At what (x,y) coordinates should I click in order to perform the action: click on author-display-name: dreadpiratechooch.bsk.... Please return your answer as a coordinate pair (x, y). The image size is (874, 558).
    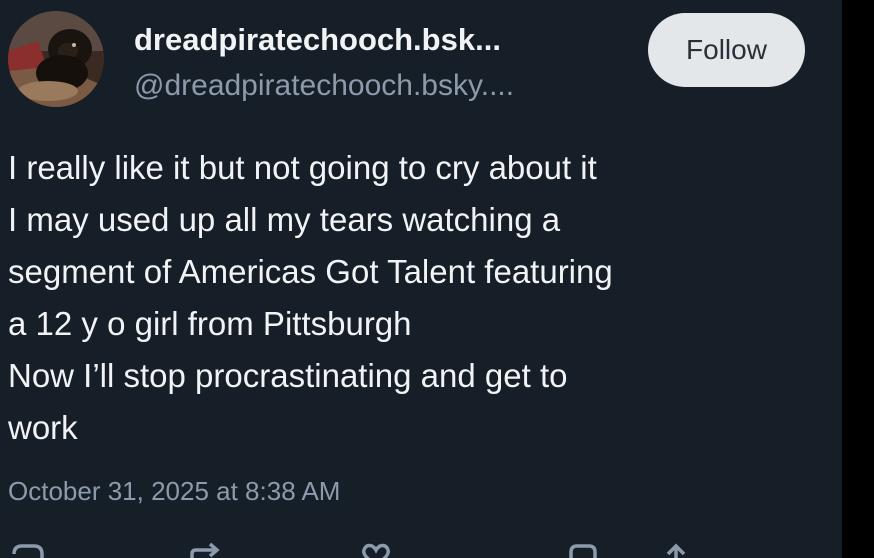
    Looking at the image, I should click on (317, 40).